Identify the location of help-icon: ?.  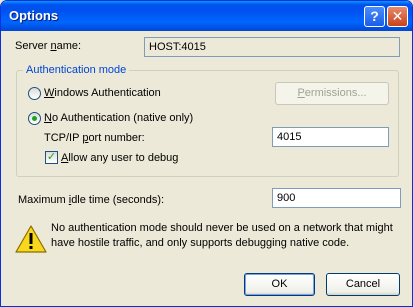
(374, 16).